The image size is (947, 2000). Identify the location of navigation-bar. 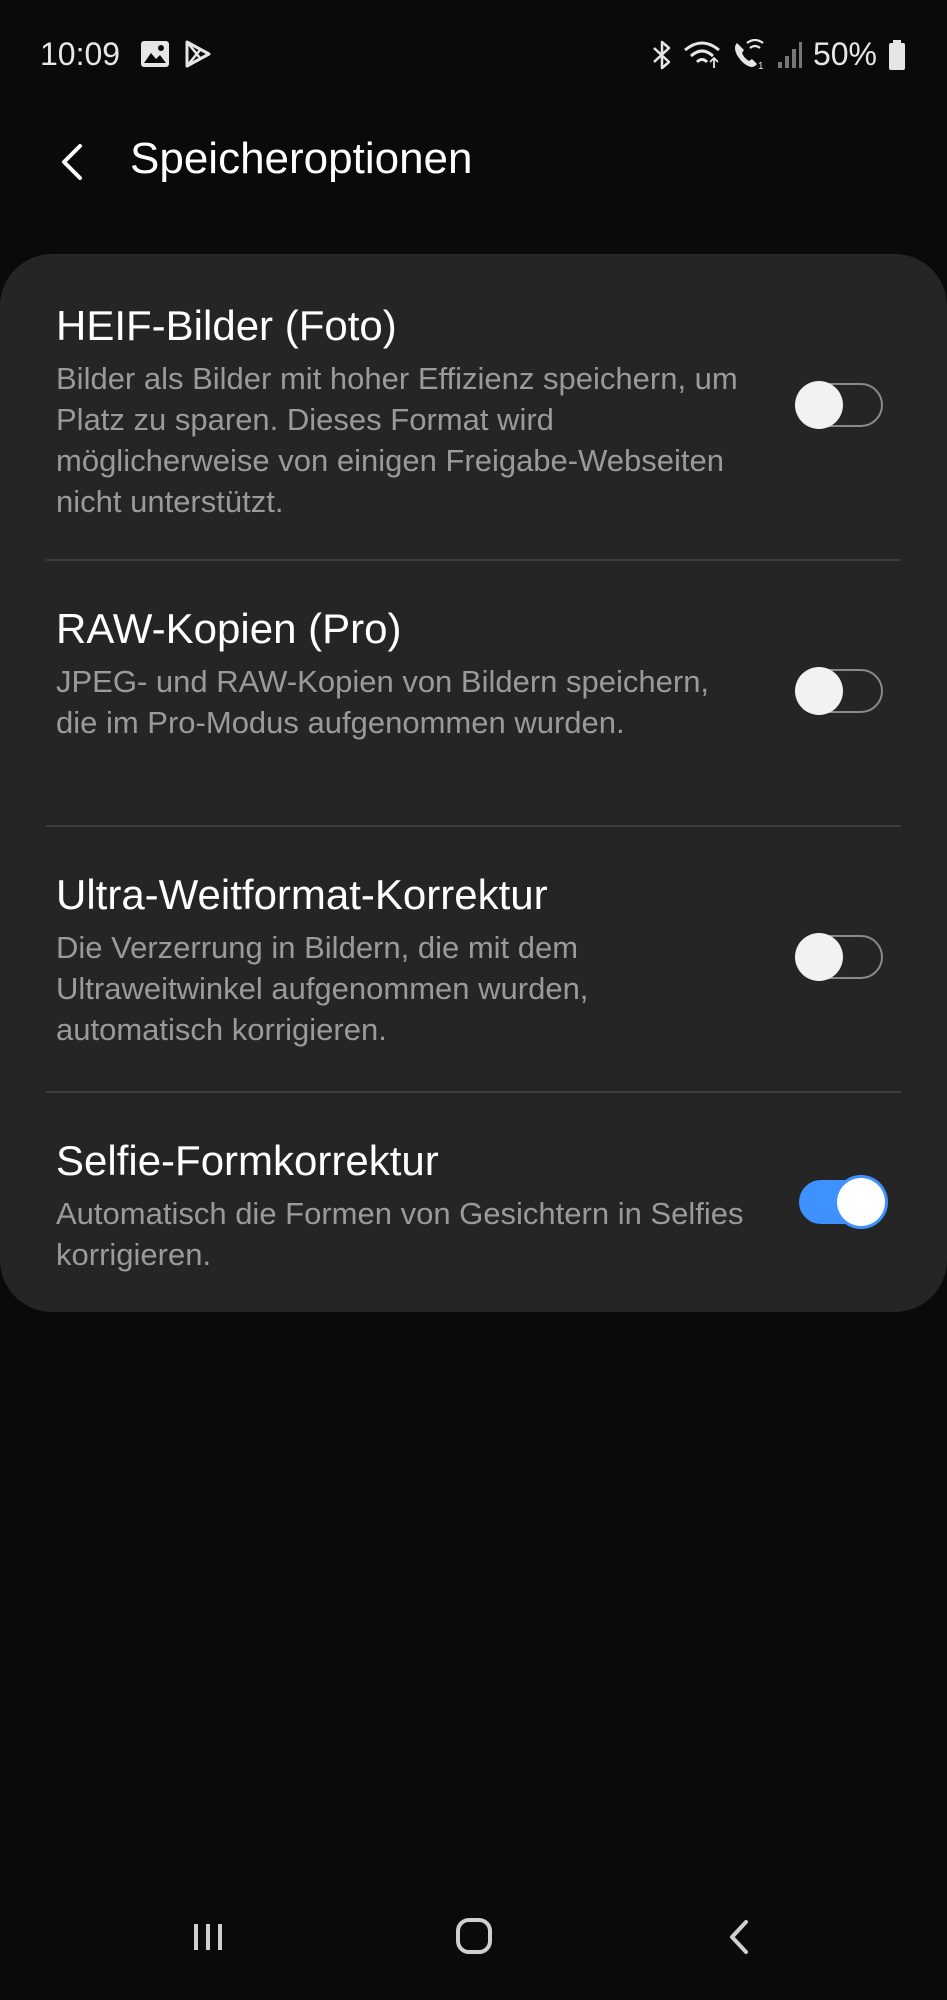
(473, 1940).